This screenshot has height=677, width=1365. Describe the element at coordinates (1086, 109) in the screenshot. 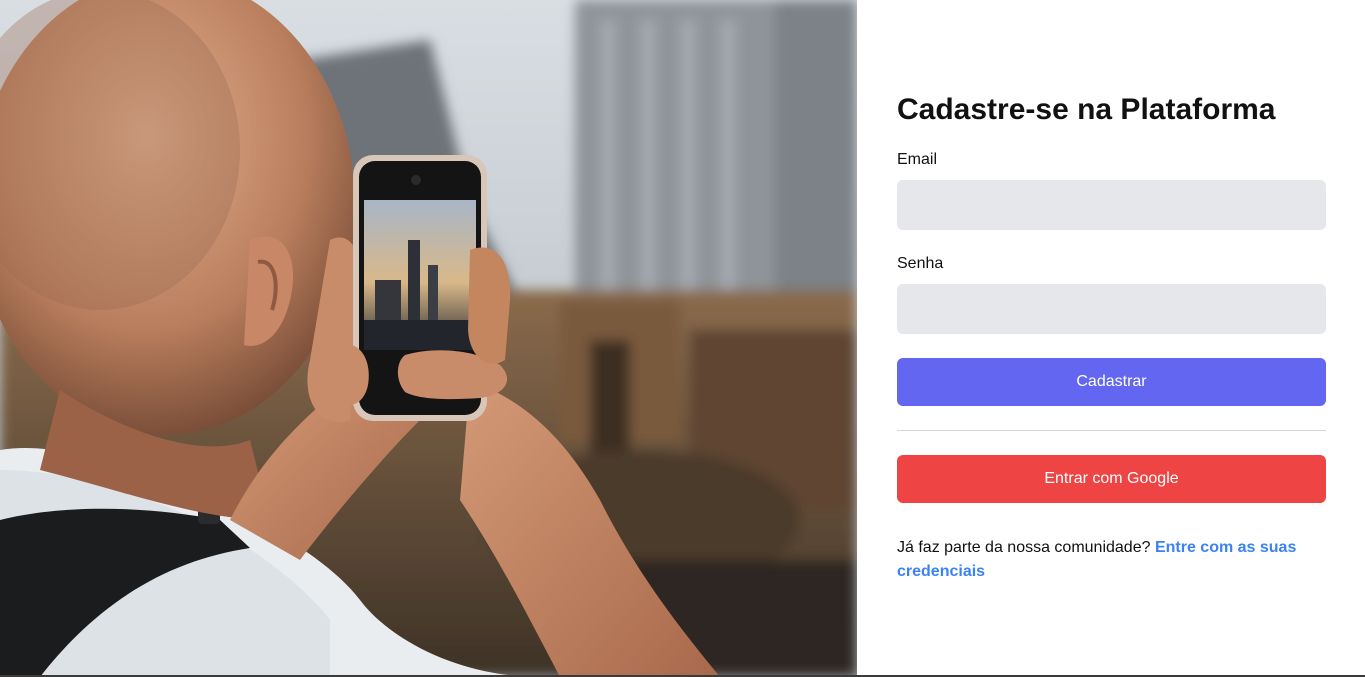

I see `page-title: Cadastre-se na Plataforma` at that location.